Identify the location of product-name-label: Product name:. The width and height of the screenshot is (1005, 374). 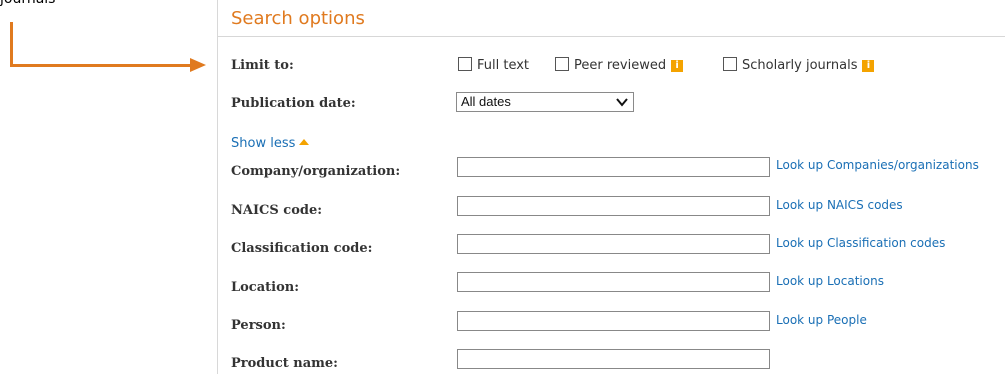
(284, 363).